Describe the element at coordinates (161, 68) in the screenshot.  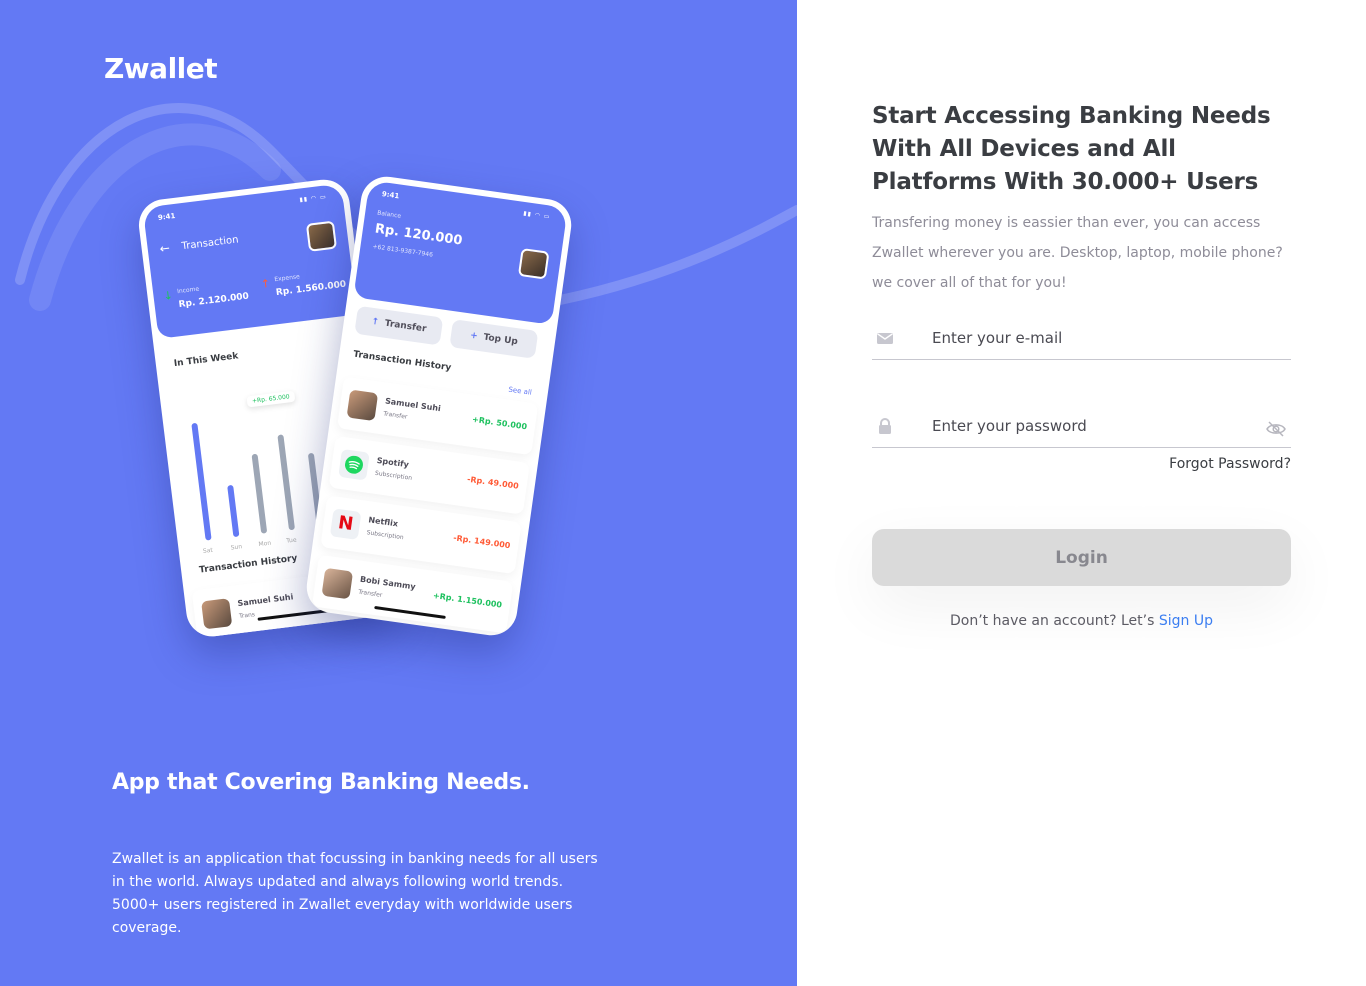
I see `brand-logo: Zwallet` at that location.